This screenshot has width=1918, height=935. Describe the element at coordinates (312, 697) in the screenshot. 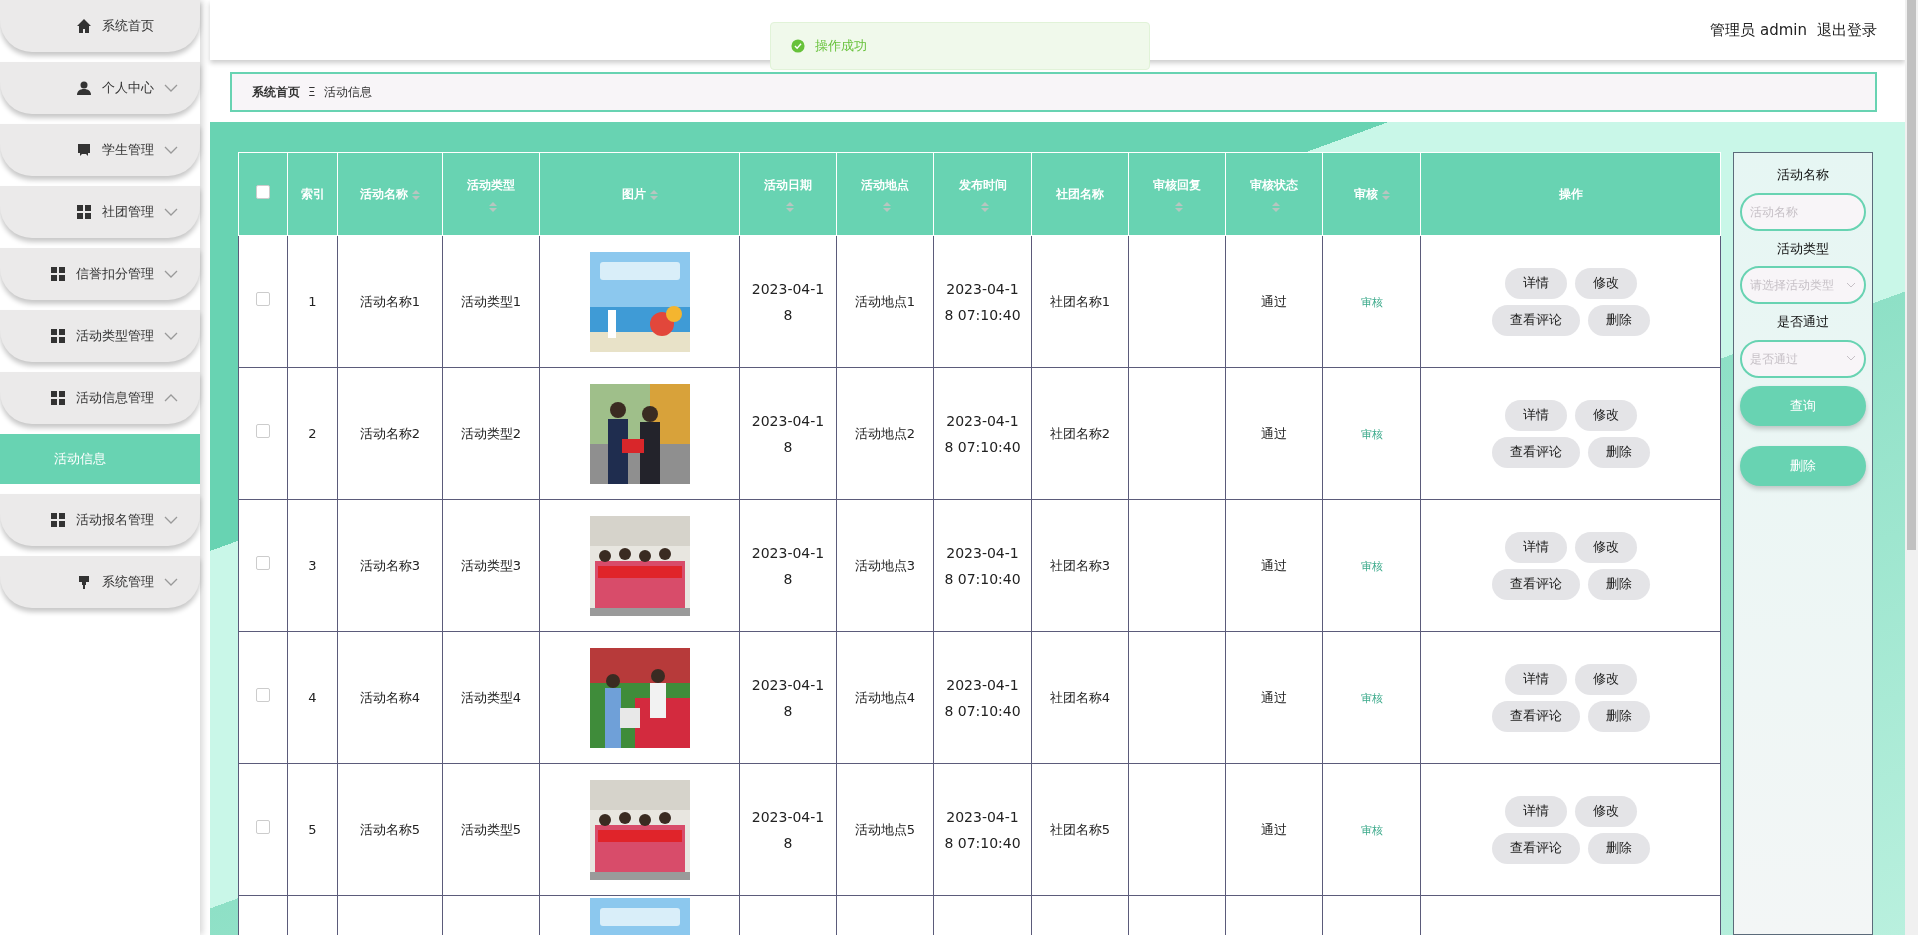

I see `index-cell: 4` at that location.